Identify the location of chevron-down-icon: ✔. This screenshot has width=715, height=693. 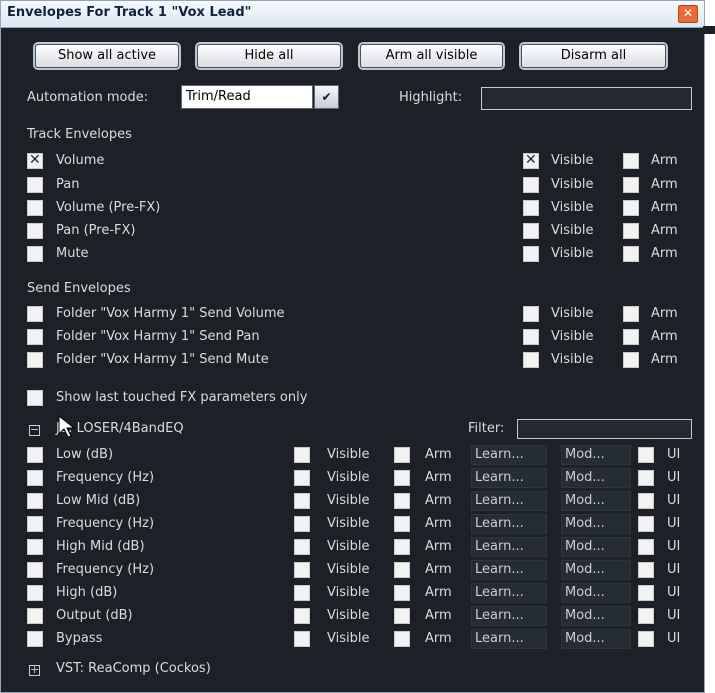
(326, 97).